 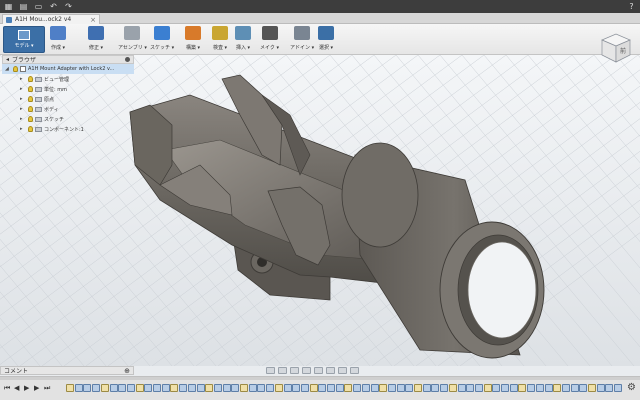 What do you see at coordinates (68, 109) in the screenshot?
I see `browser-item-folder: ▸ ボディ` at bounding box center [68, 109].